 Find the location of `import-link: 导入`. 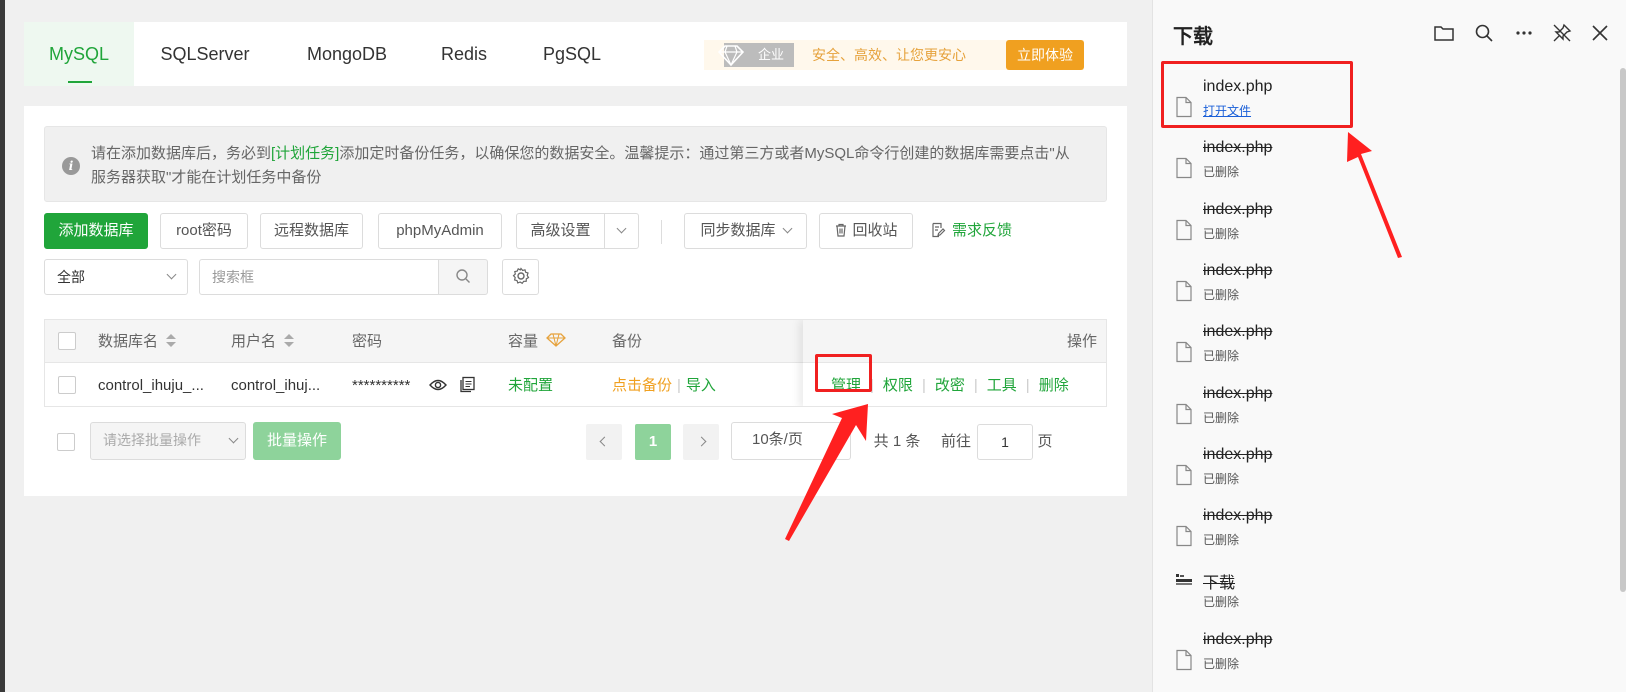

import-link: 导入 is located at coordinates (701, 385).